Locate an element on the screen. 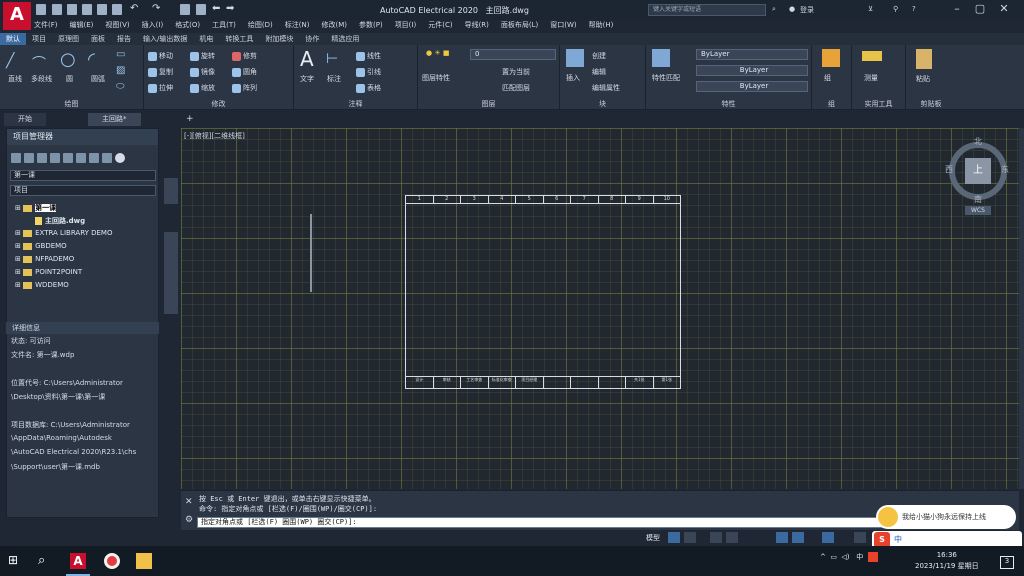 Image resolution: width=1024 pixels, height=576 pixels. publish-icon is located at coordinates (81, 158).